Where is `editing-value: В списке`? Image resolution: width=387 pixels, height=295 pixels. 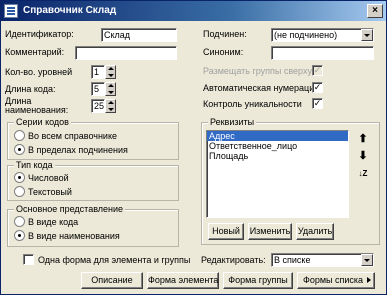 editing-value: В списке is located at coordinates (292, 260).